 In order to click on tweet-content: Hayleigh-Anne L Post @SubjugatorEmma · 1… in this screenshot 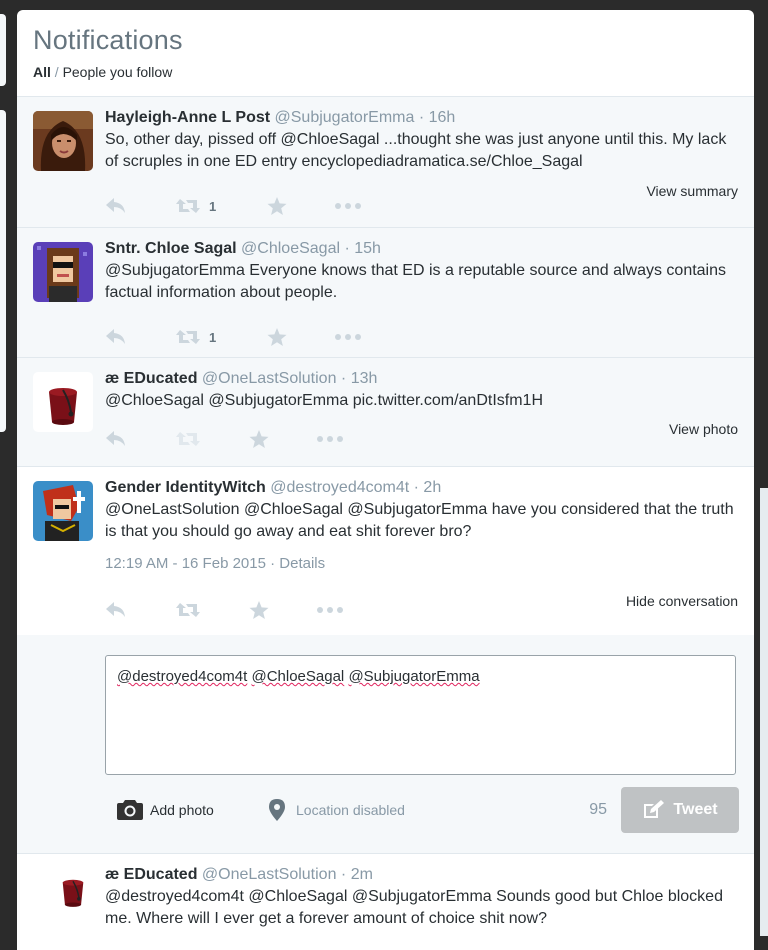, I will do `click(429, 135)`.